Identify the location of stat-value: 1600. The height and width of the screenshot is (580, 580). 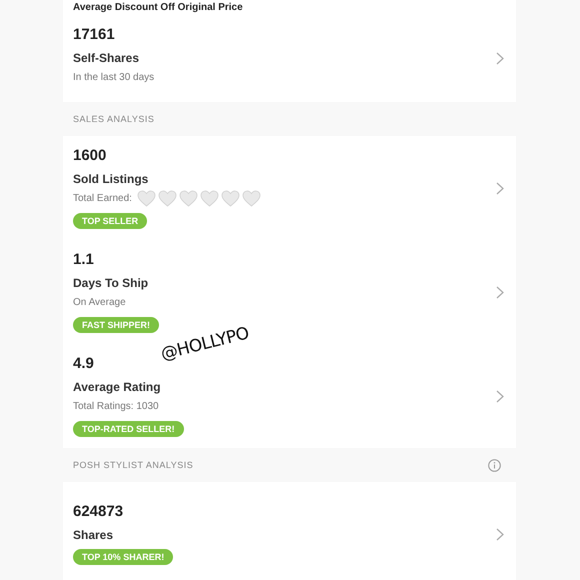
(90, 155).